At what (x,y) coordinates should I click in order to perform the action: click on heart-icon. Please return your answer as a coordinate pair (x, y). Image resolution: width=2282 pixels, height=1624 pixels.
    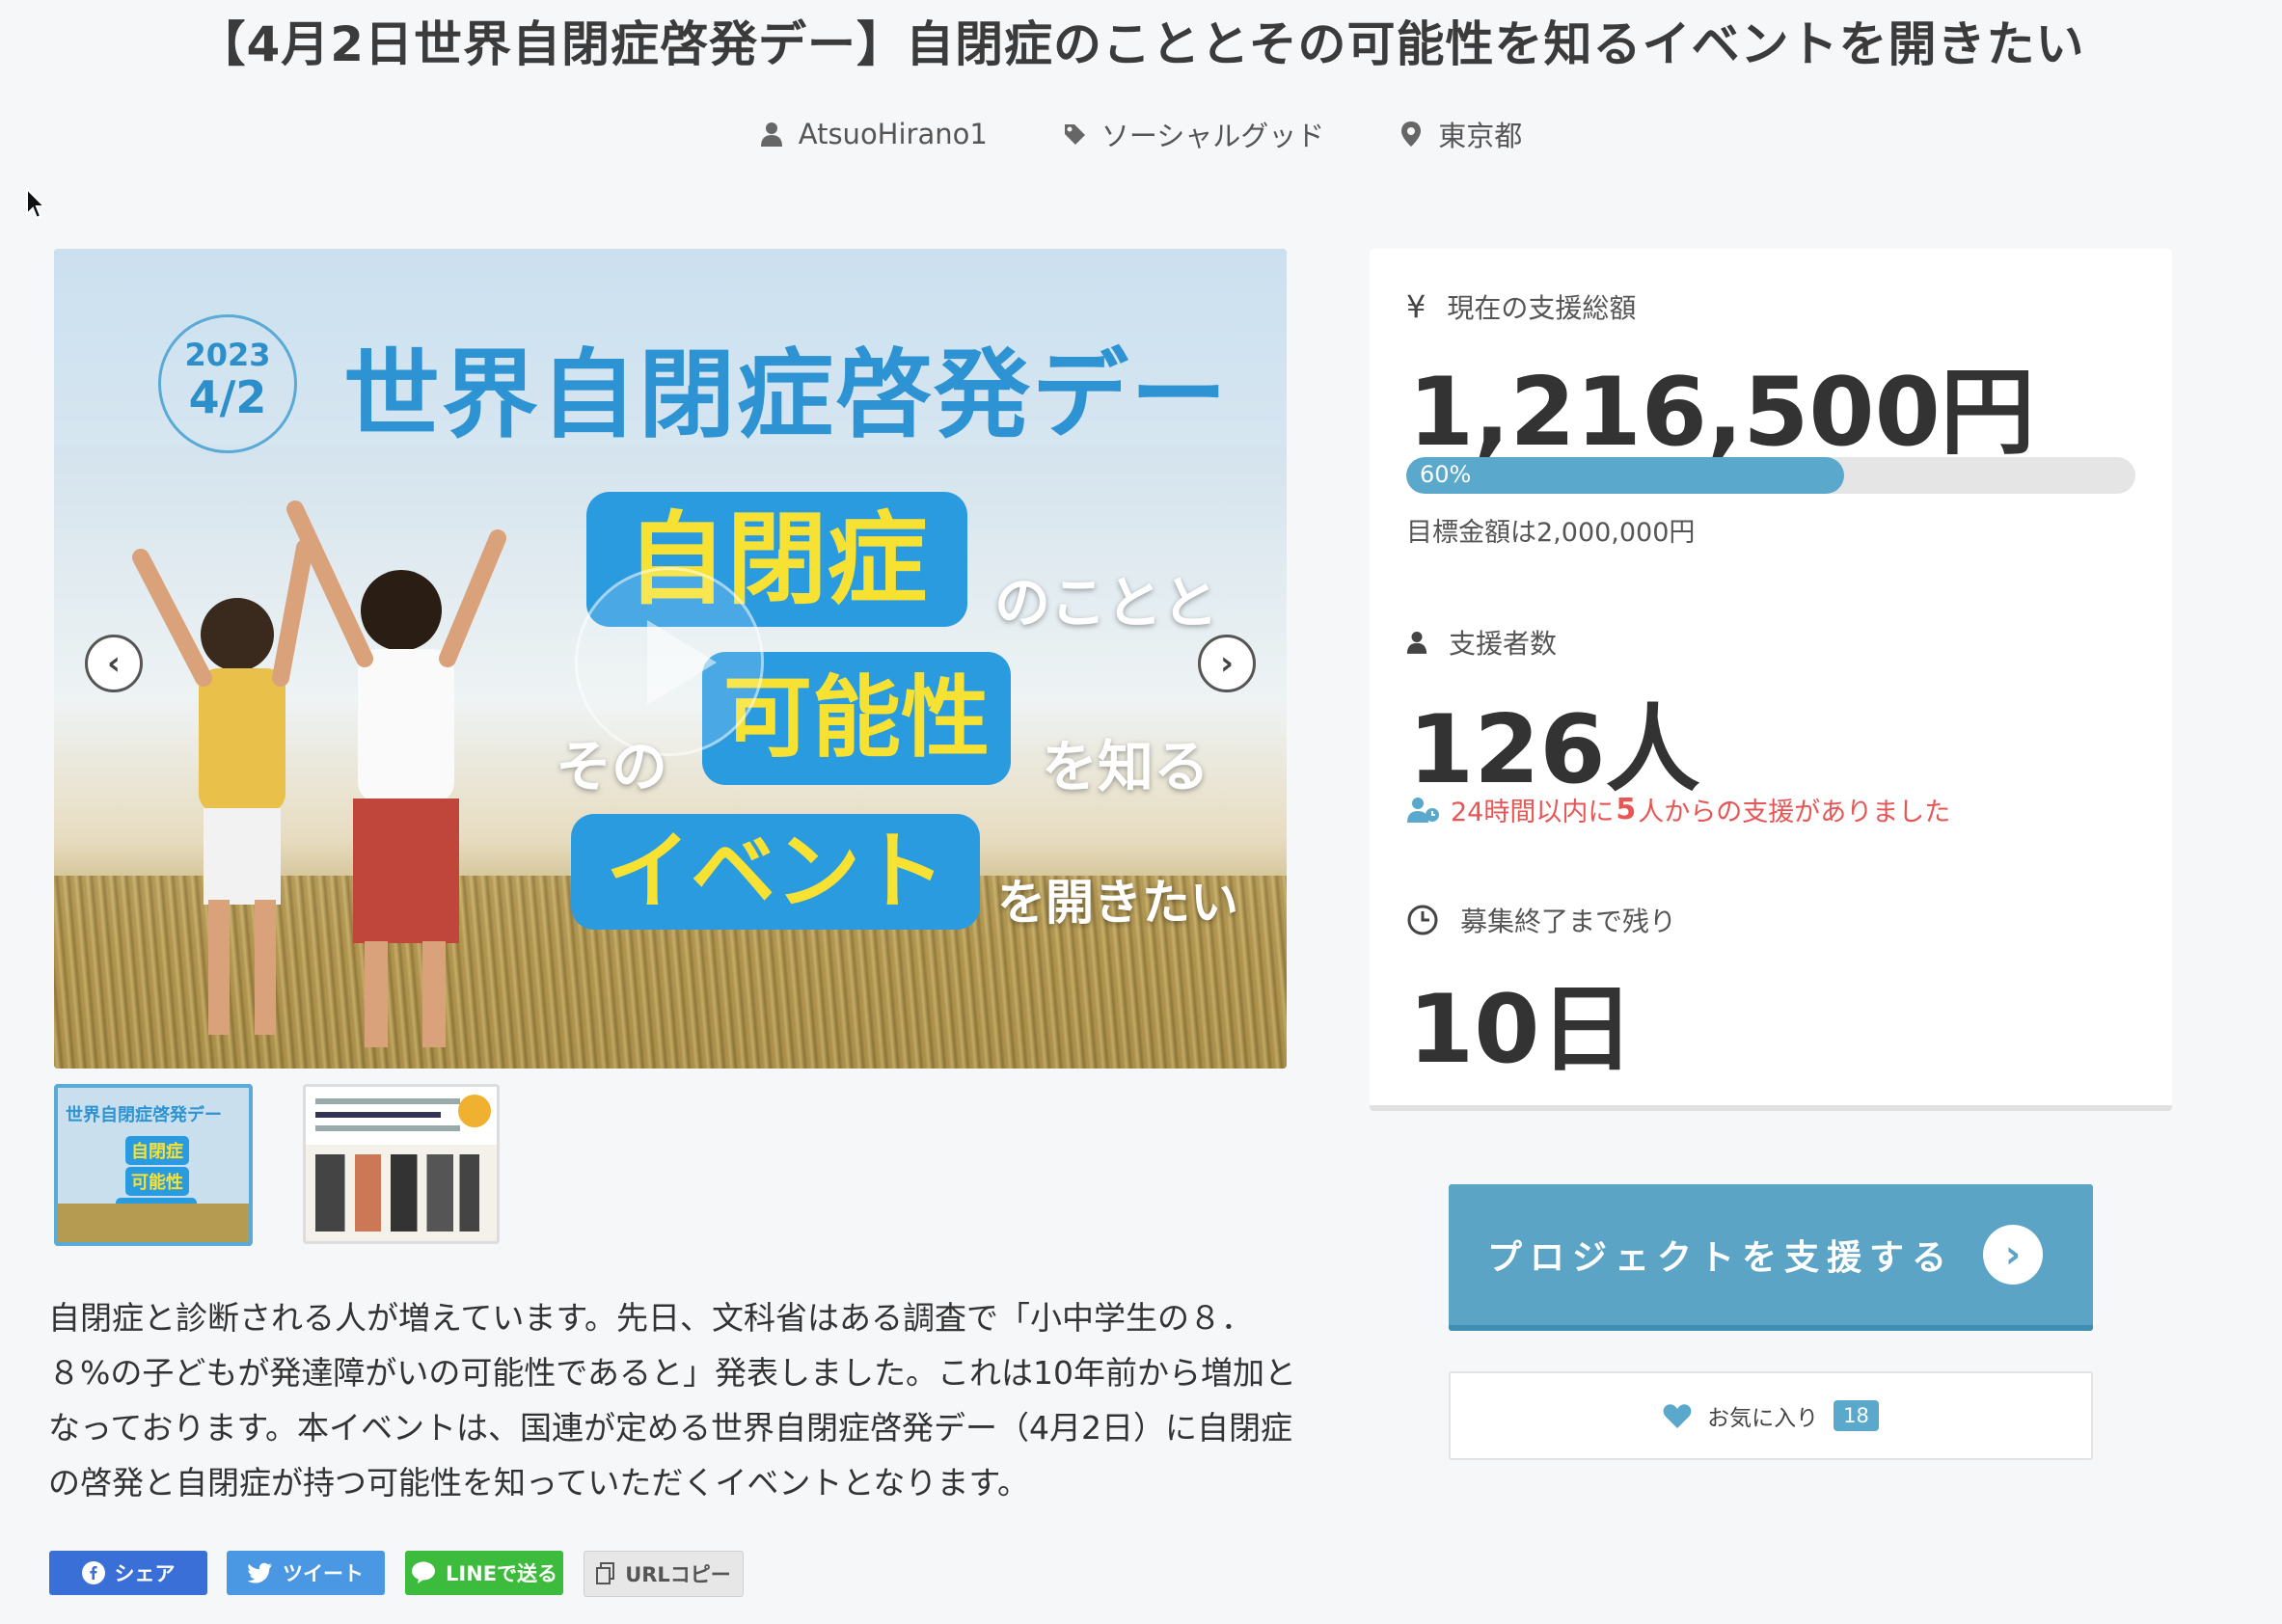
    Looking at the image, I should click on (1677, 1416).